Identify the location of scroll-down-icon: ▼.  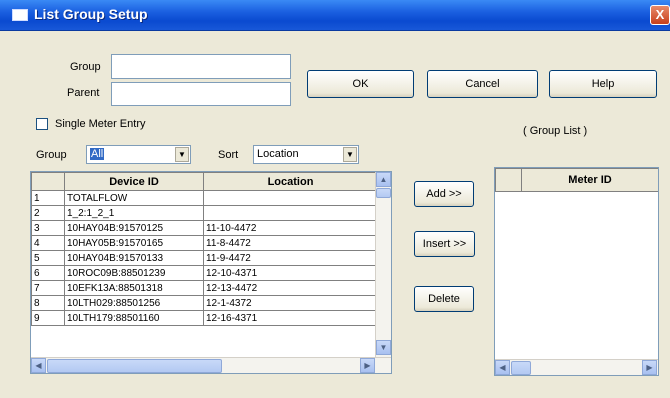
(383, 347).